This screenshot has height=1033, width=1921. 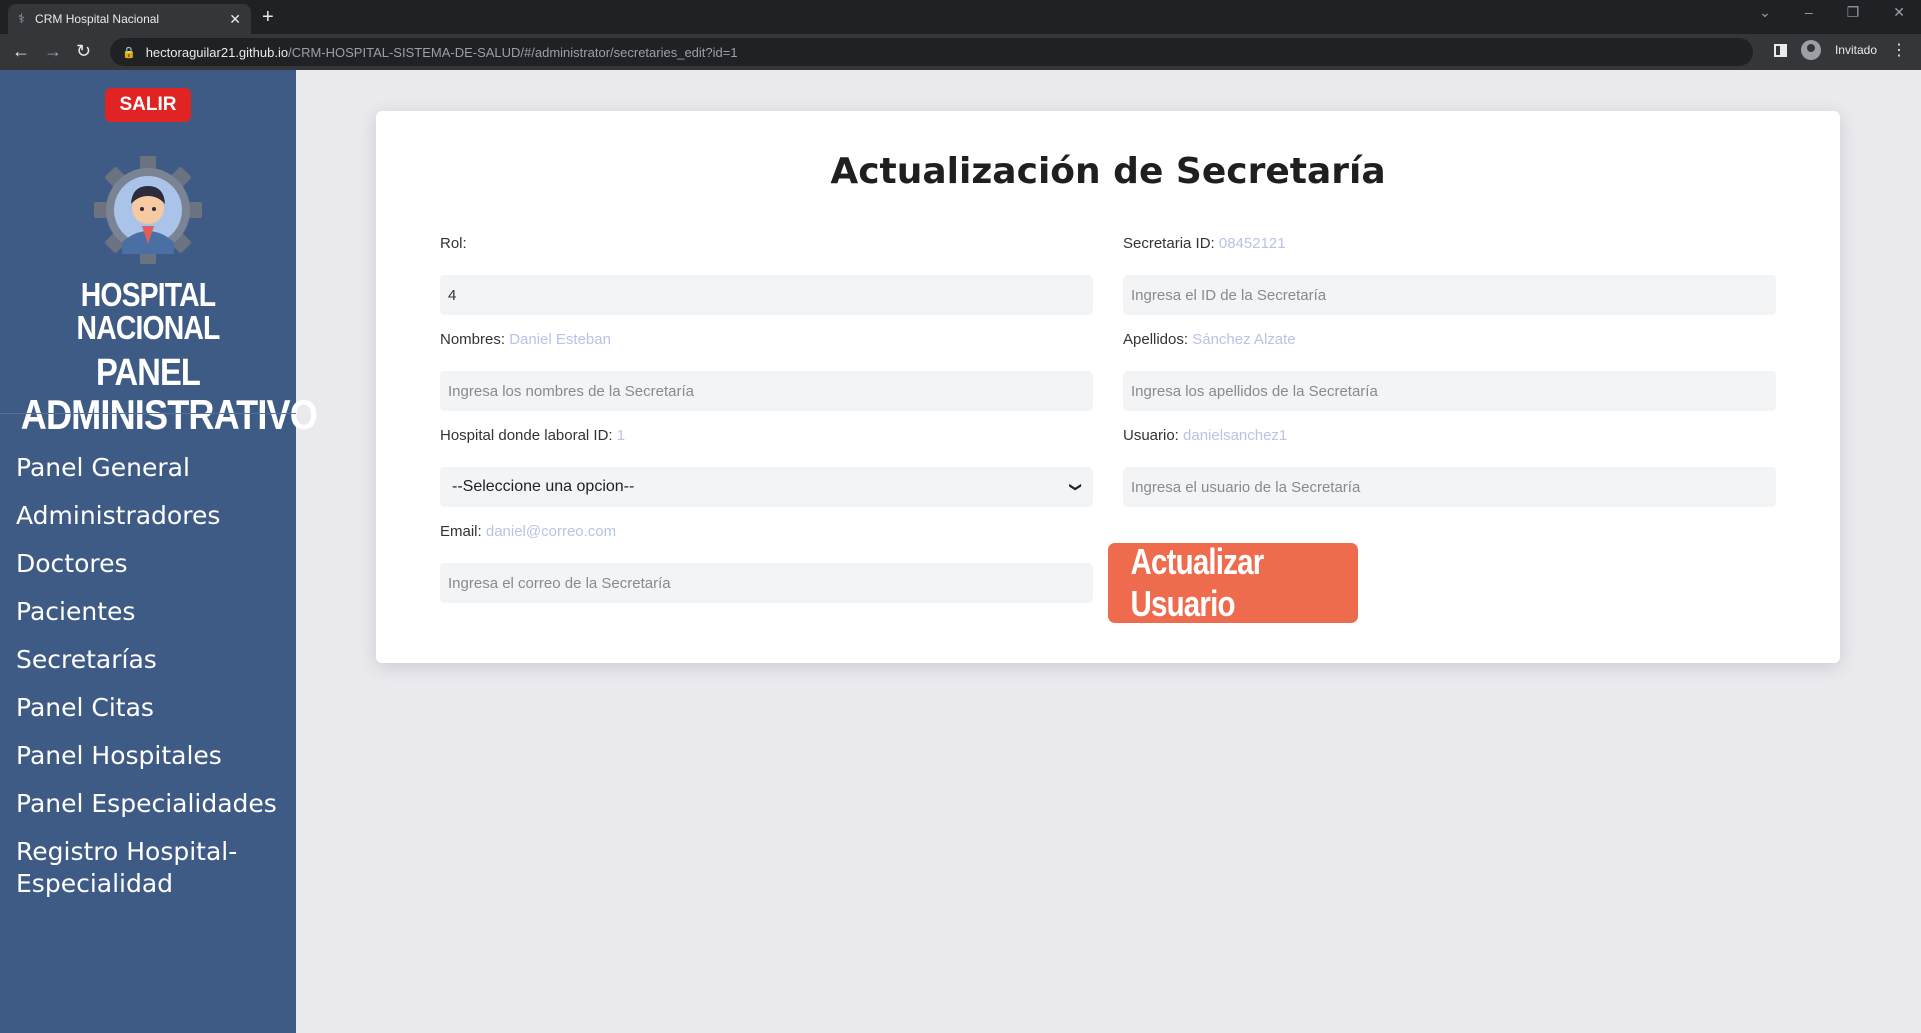 I want to click on lock-icon: 🔒, so click(x=129, y=52).